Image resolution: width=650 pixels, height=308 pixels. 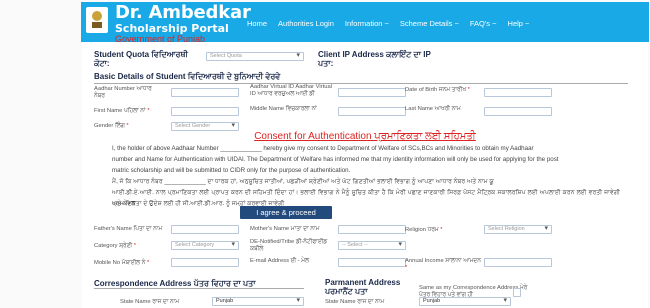 What do you see at coordinates (122, 263) in the screenshot?
I see `mobile-label: Mobile No ਮੋਬਾਈਲ ਨੰ *` at bounding box center [122, 263].